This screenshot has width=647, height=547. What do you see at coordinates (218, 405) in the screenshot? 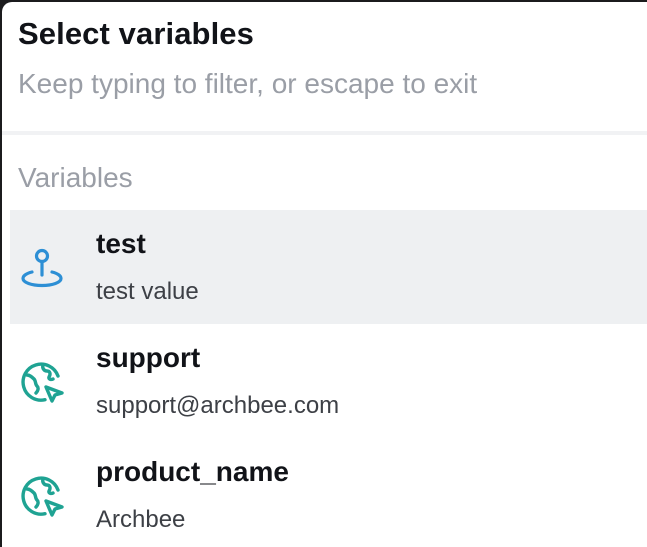
I see `variable-value: support@archbee.com` at bounding box center [218, 405].